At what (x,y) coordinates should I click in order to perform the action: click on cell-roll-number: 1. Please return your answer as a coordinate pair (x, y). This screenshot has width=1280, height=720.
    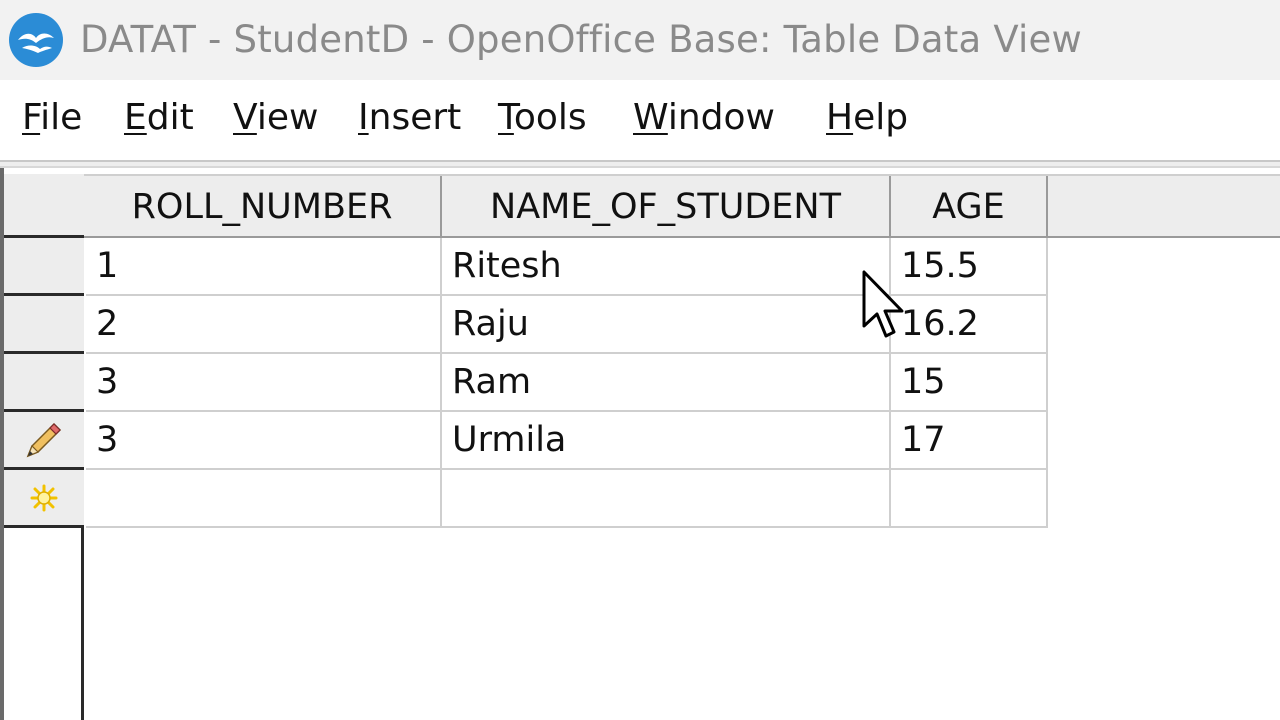
    Looking at the image, I should click on (264, 267).